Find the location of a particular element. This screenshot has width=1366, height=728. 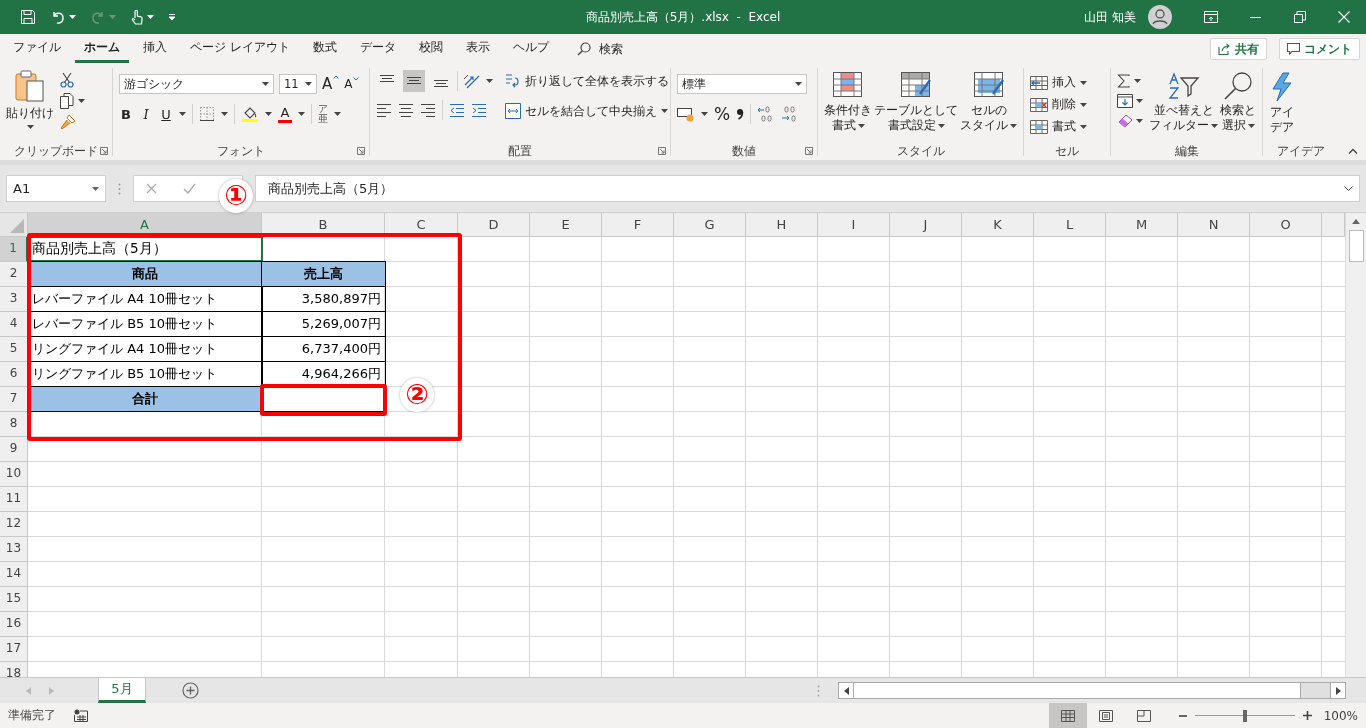

collapse-ribbon-icon is located at coordinates (1353, 151).